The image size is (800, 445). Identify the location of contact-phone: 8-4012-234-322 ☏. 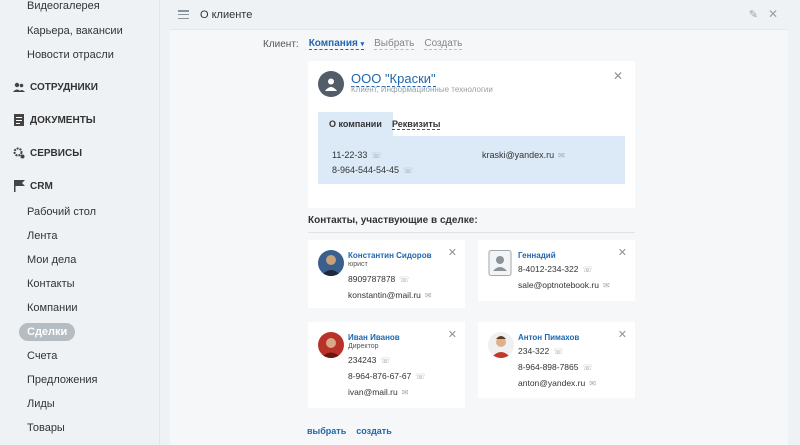
(555, 269).